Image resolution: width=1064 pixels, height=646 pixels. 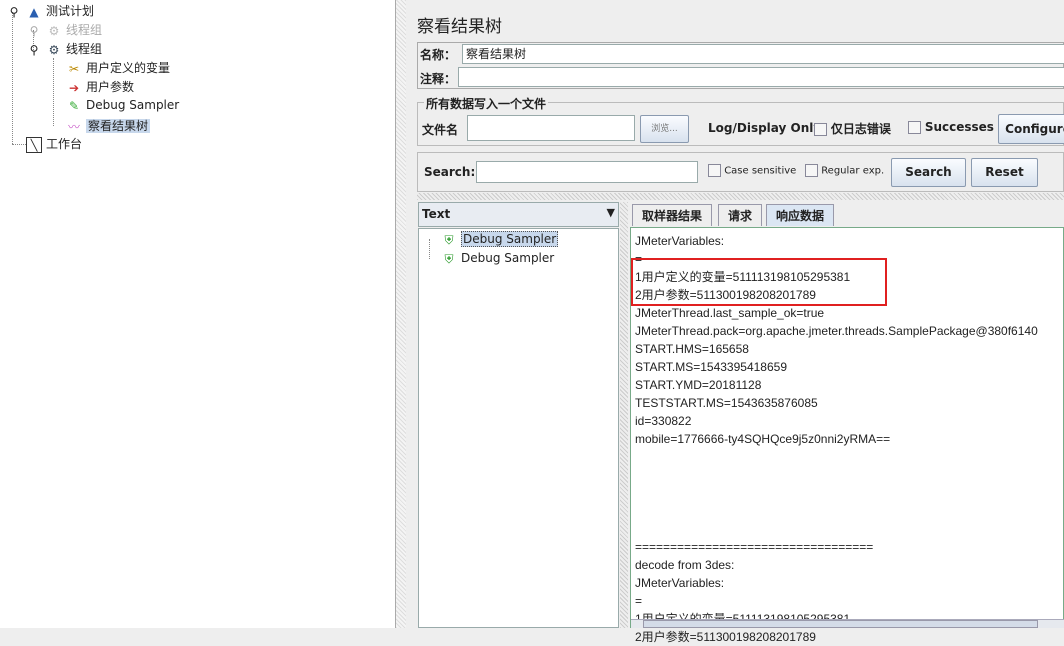 I want to click on horizontal-scrollbar, so click(x=847, y=623).